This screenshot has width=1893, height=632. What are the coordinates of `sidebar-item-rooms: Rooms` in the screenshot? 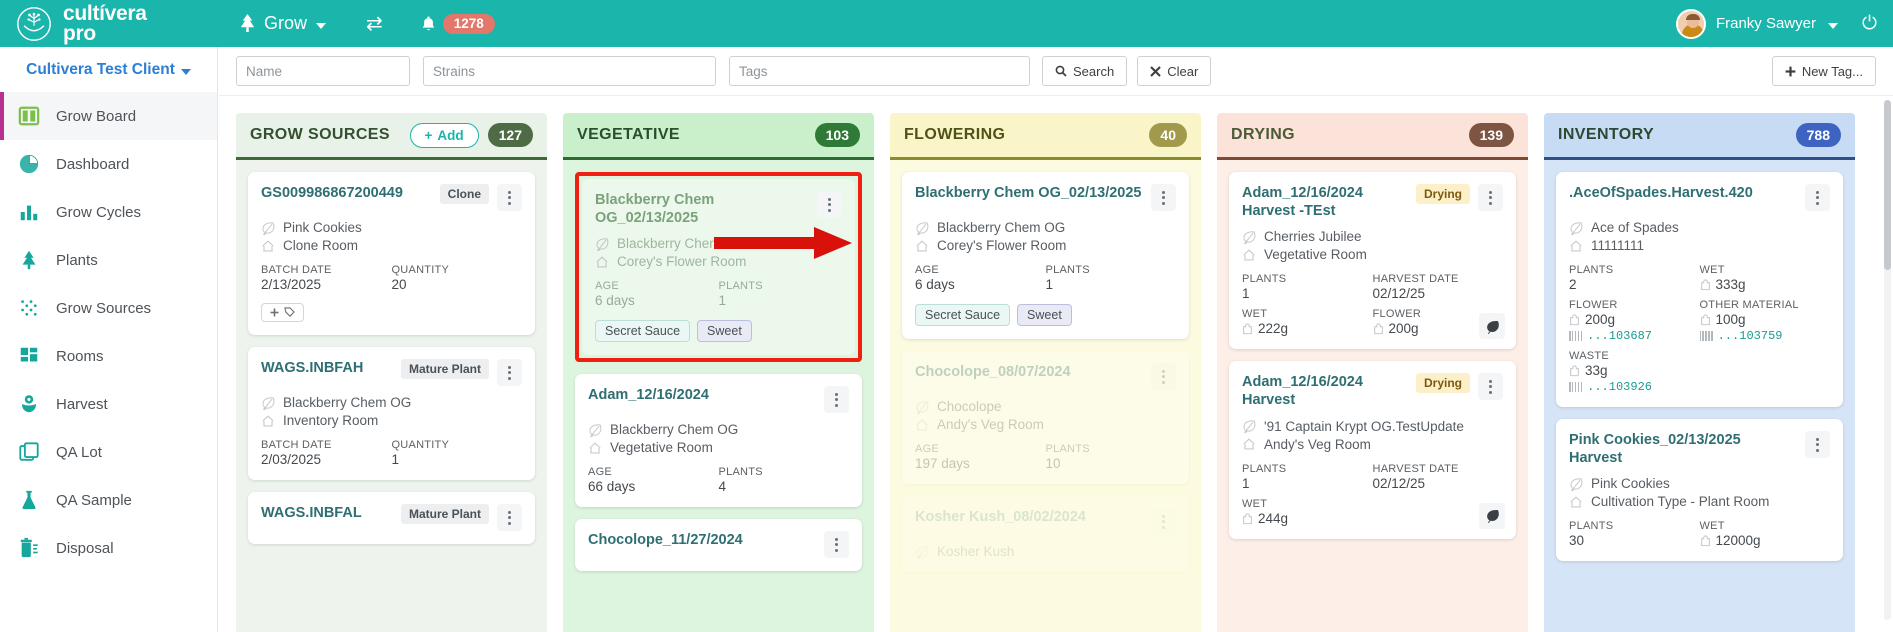 It's located at (108, 356).